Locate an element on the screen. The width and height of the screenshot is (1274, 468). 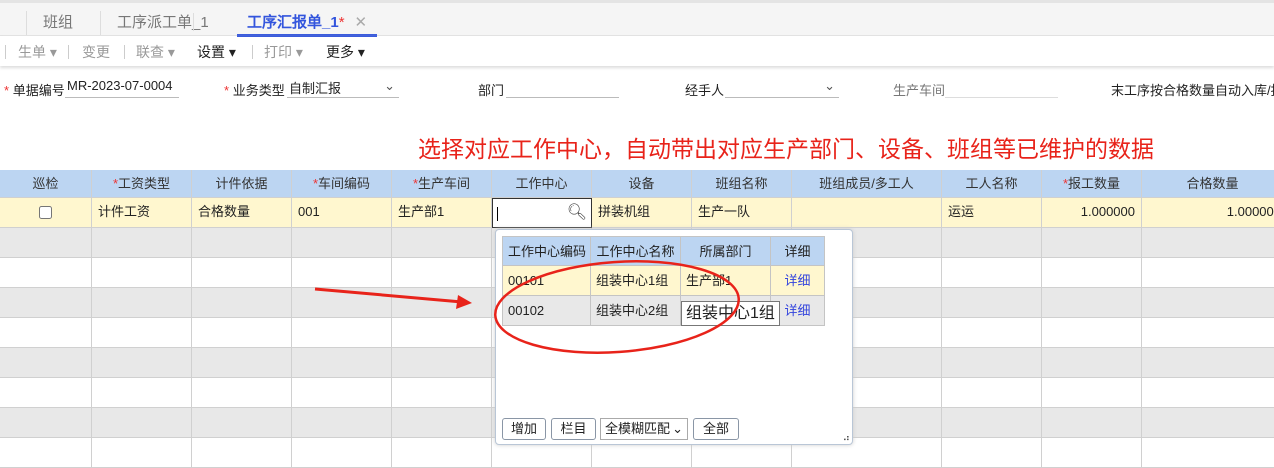
settings-menu: 设置 ▾ is located at coordinates (216, 52).